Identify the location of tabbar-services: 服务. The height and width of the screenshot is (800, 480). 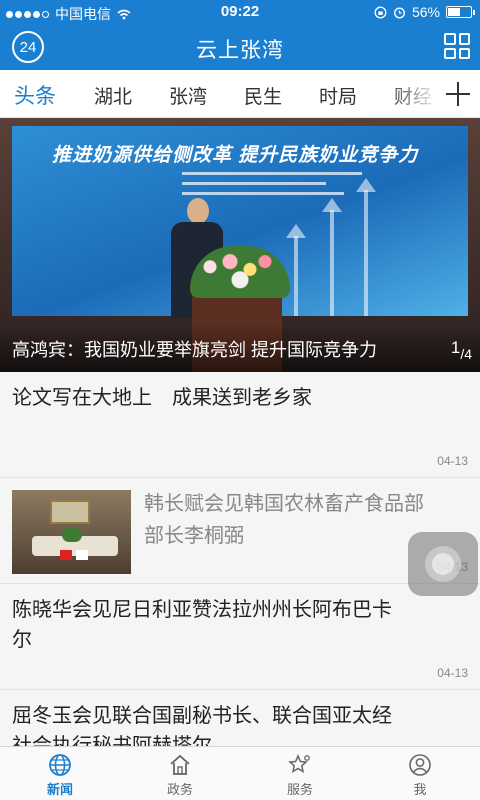
(300, 775).